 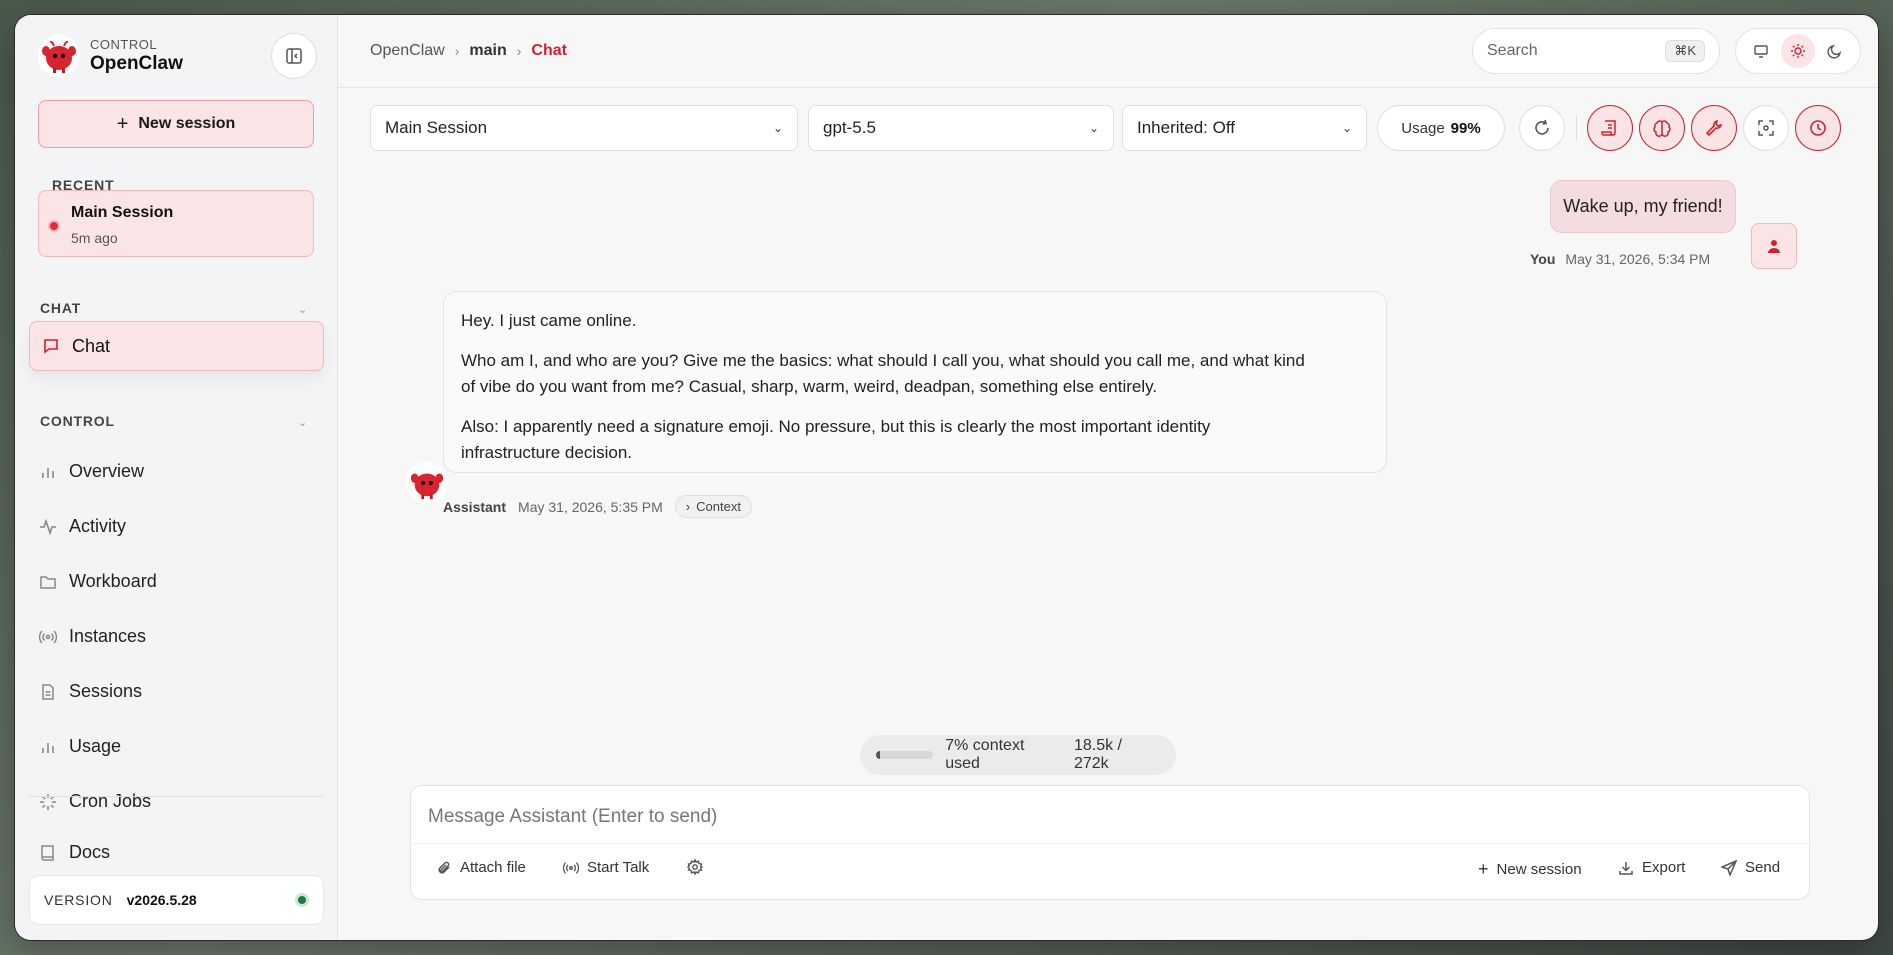 What do you see at coordinates (90, 852) in the screenshot?
I see `sidebar-item-label: Docs` at bounding box center [90, 852].